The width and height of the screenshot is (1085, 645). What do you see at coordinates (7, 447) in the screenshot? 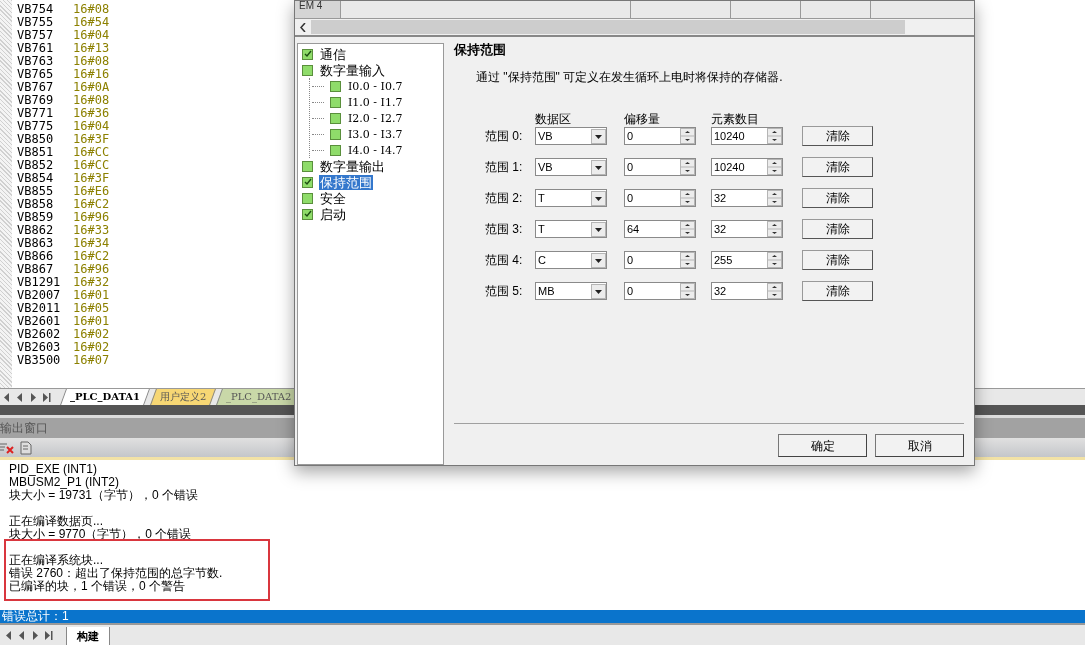
I see `clear-icon` at bounding box center [7, 447].